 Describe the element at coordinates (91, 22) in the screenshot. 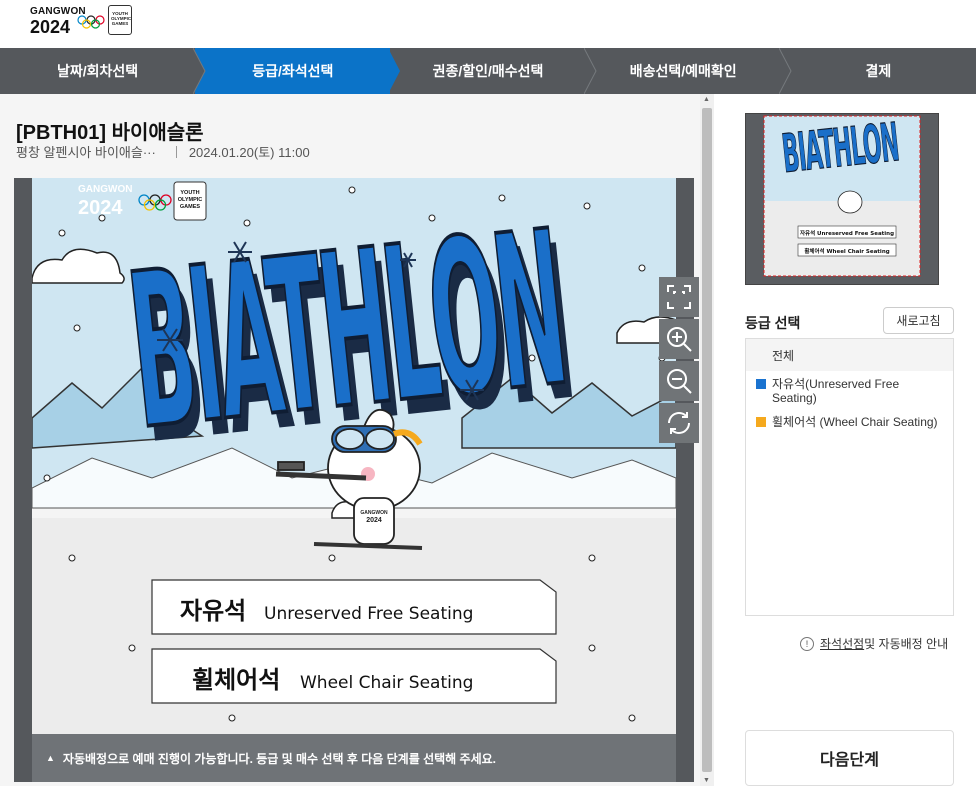

I see `olympic-rings-icon` at that location.